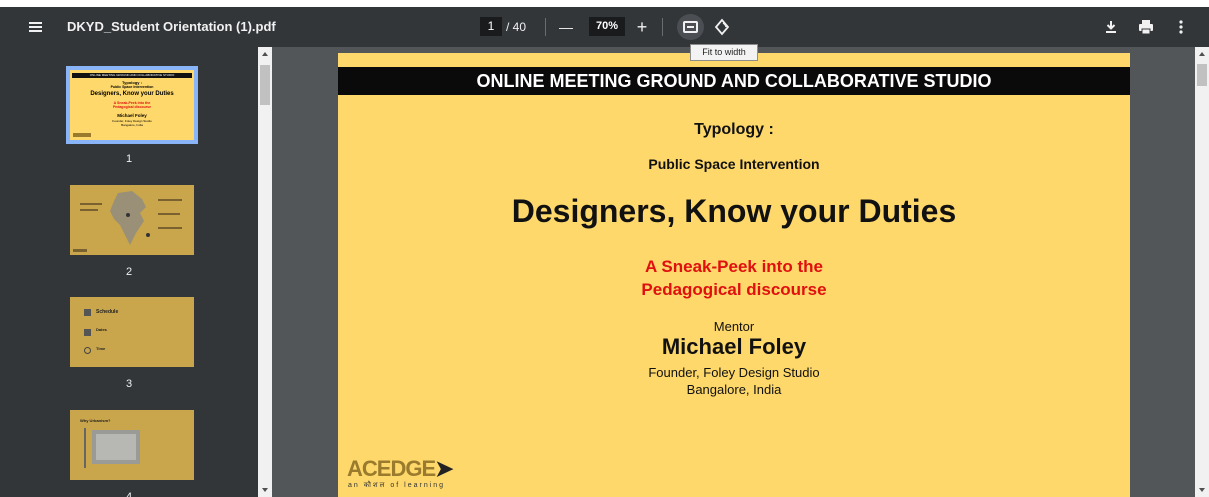 The image size is (1209, 497). I want to click on logo-text: ACEDGE, so click(391, 468).